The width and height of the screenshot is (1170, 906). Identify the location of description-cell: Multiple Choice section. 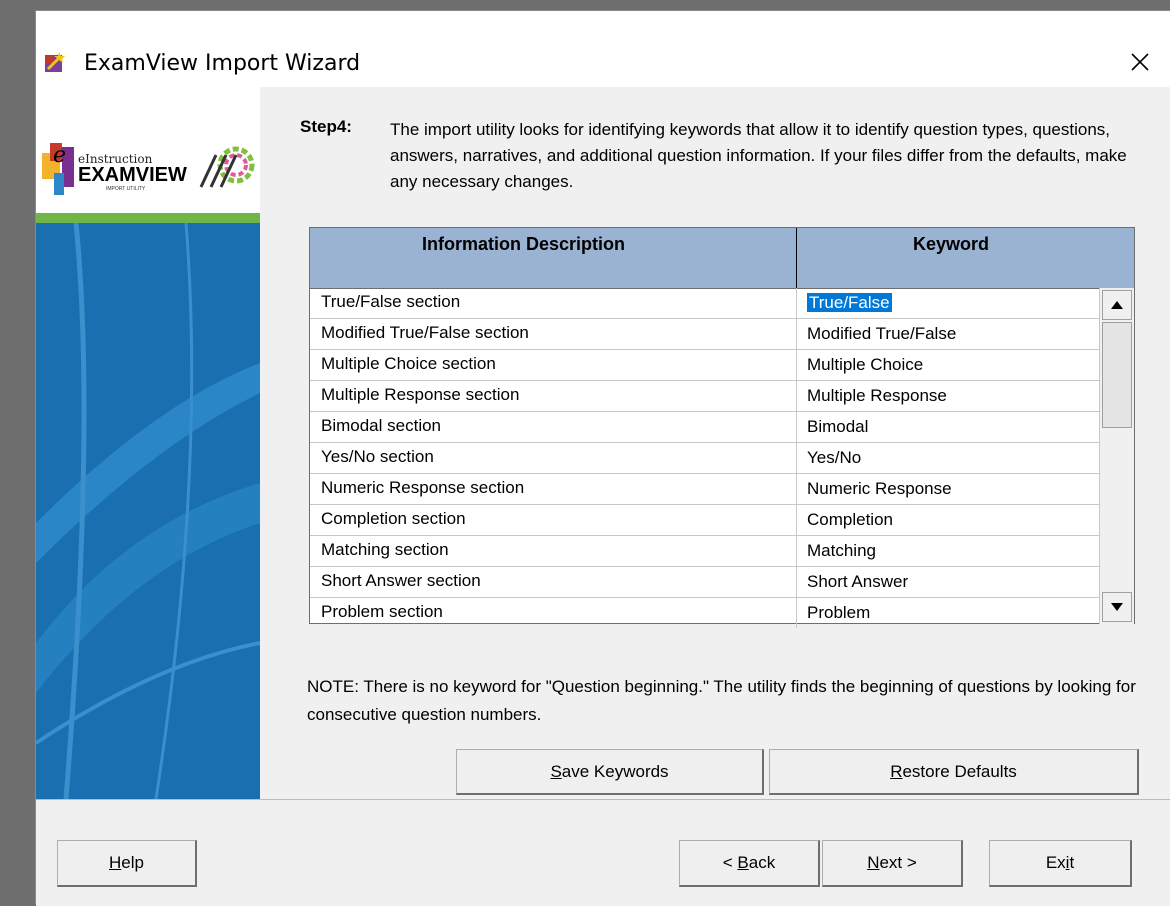
(408, 363).